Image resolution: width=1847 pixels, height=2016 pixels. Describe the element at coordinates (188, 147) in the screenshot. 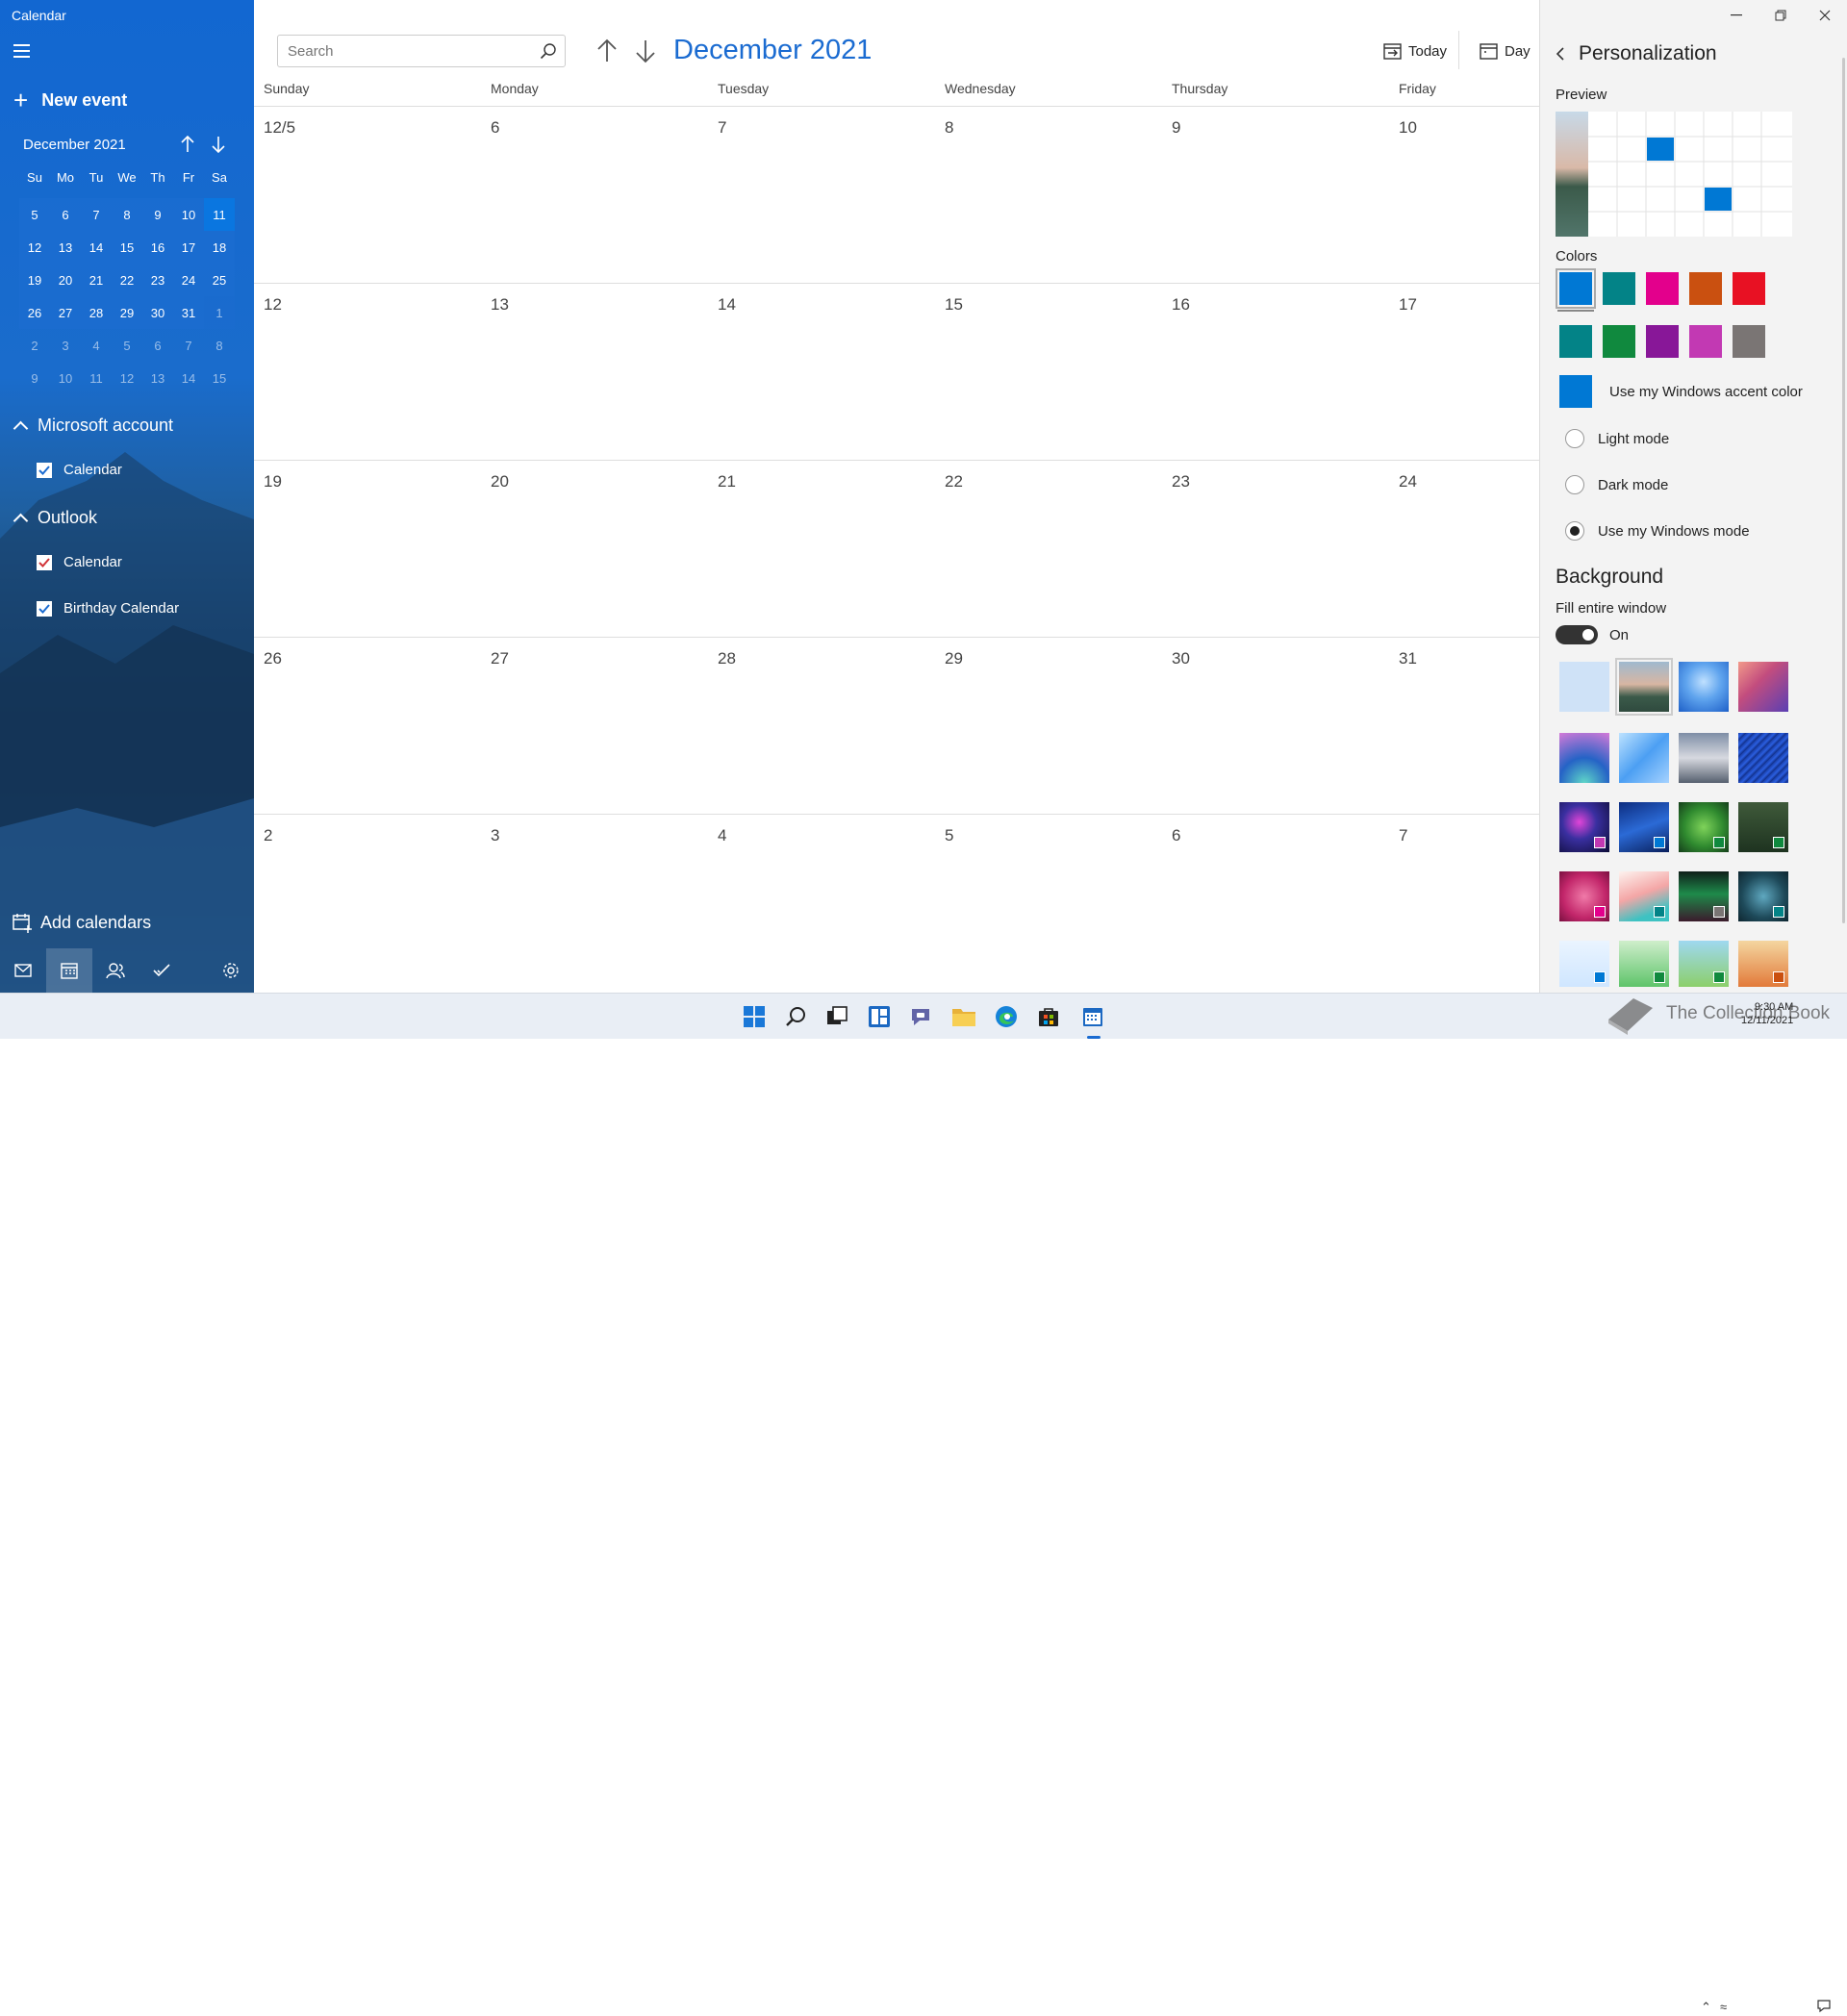

I see `mini-prev-arrow-icon` at that location.